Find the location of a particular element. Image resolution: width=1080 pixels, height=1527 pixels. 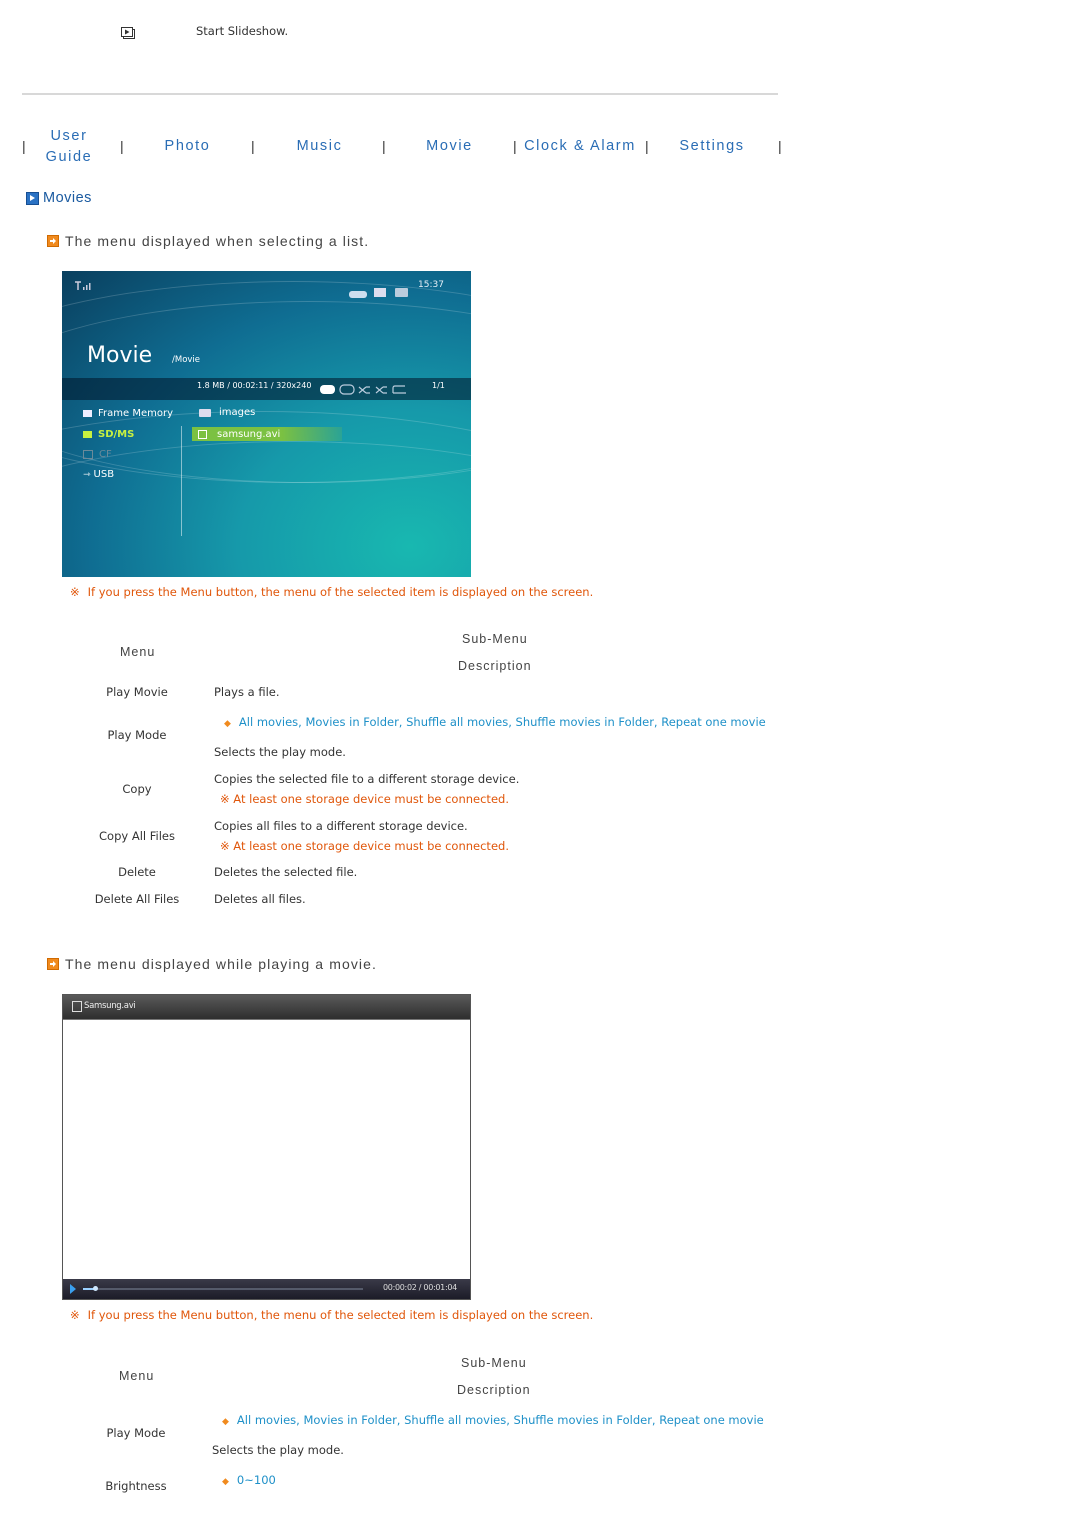

repeat-one-icon is located at coordinates (399, 389).